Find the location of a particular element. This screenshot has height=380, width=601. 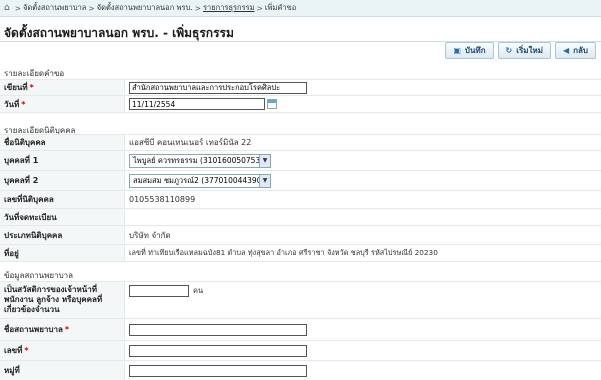

person1-select: ไพบูลย์ ควรทรธรรม (3101600507534) ▼ is located at coordinates (200, 160).